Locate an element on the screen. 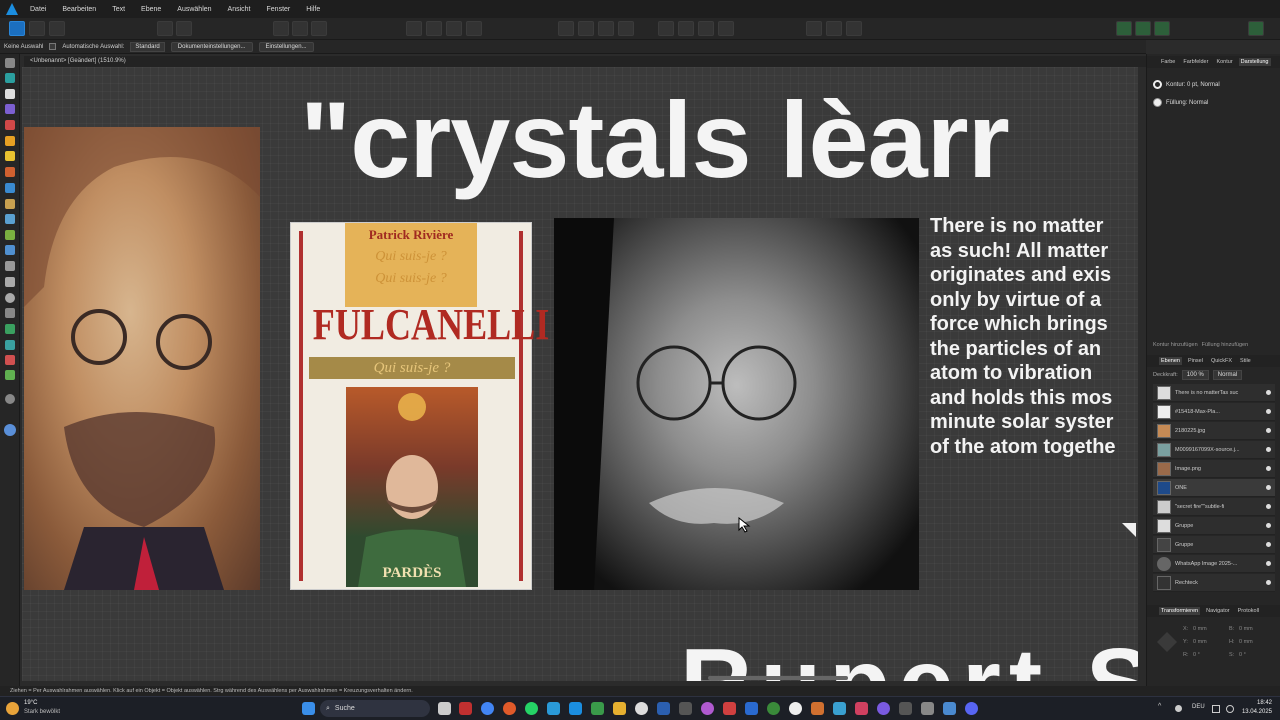 This screenshot has height=720, width=1280. chevron-up-icon: ^ is located at coordinates (1159, 706).